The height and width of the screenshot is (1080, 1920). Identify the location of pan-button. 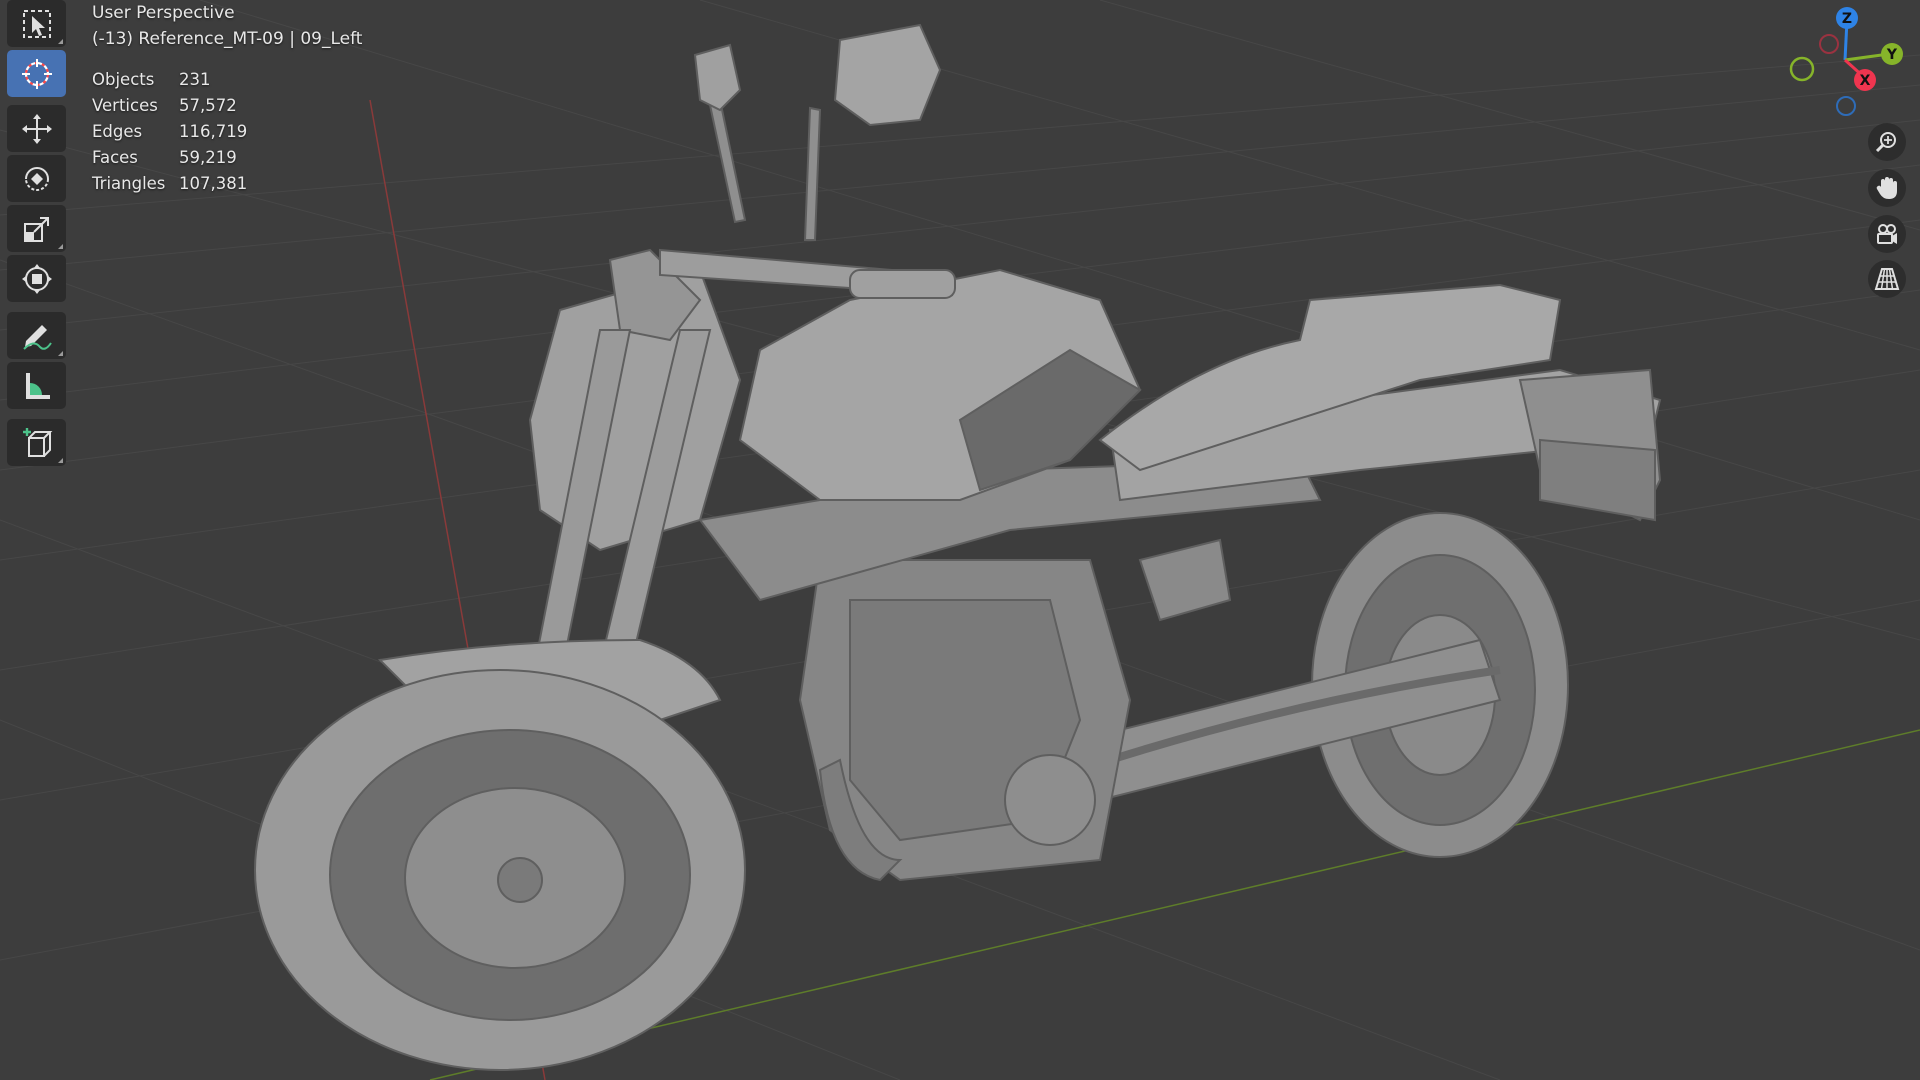
(1887, 188).